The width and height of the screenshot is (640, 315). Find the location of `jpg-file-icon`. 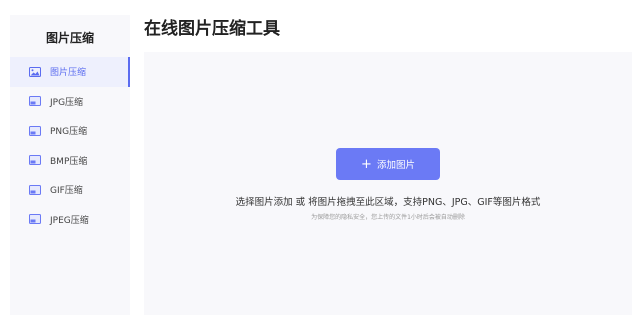

jpg-file-icon is located at coordinates (35, 101).